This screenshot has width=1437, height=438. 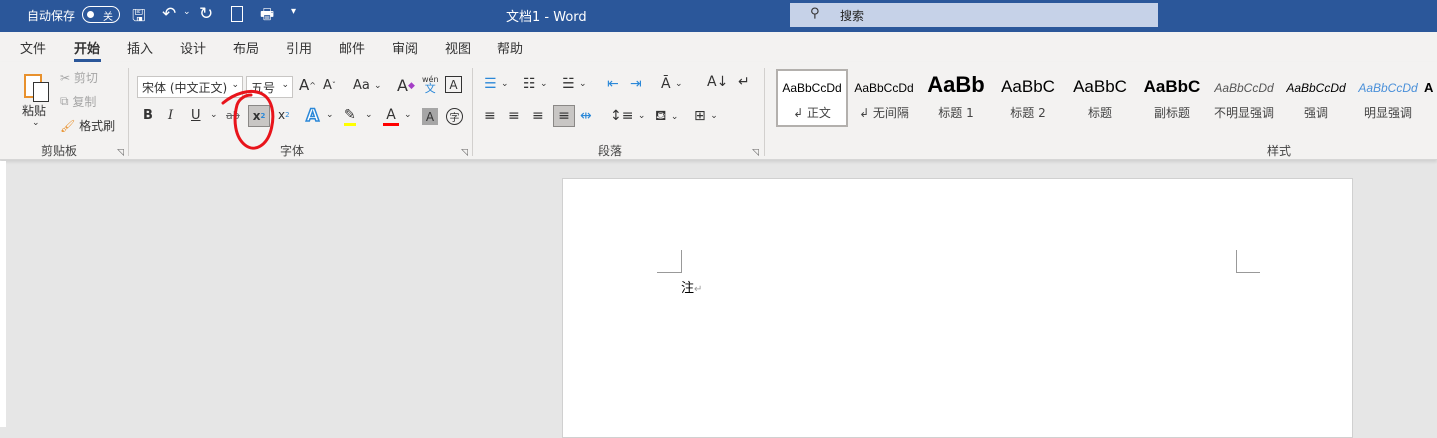 What do you see at coordinates (974, 15) in the screenshot?
I see `search-box: ⚲ 搜索` at bounding box center [974, 15].